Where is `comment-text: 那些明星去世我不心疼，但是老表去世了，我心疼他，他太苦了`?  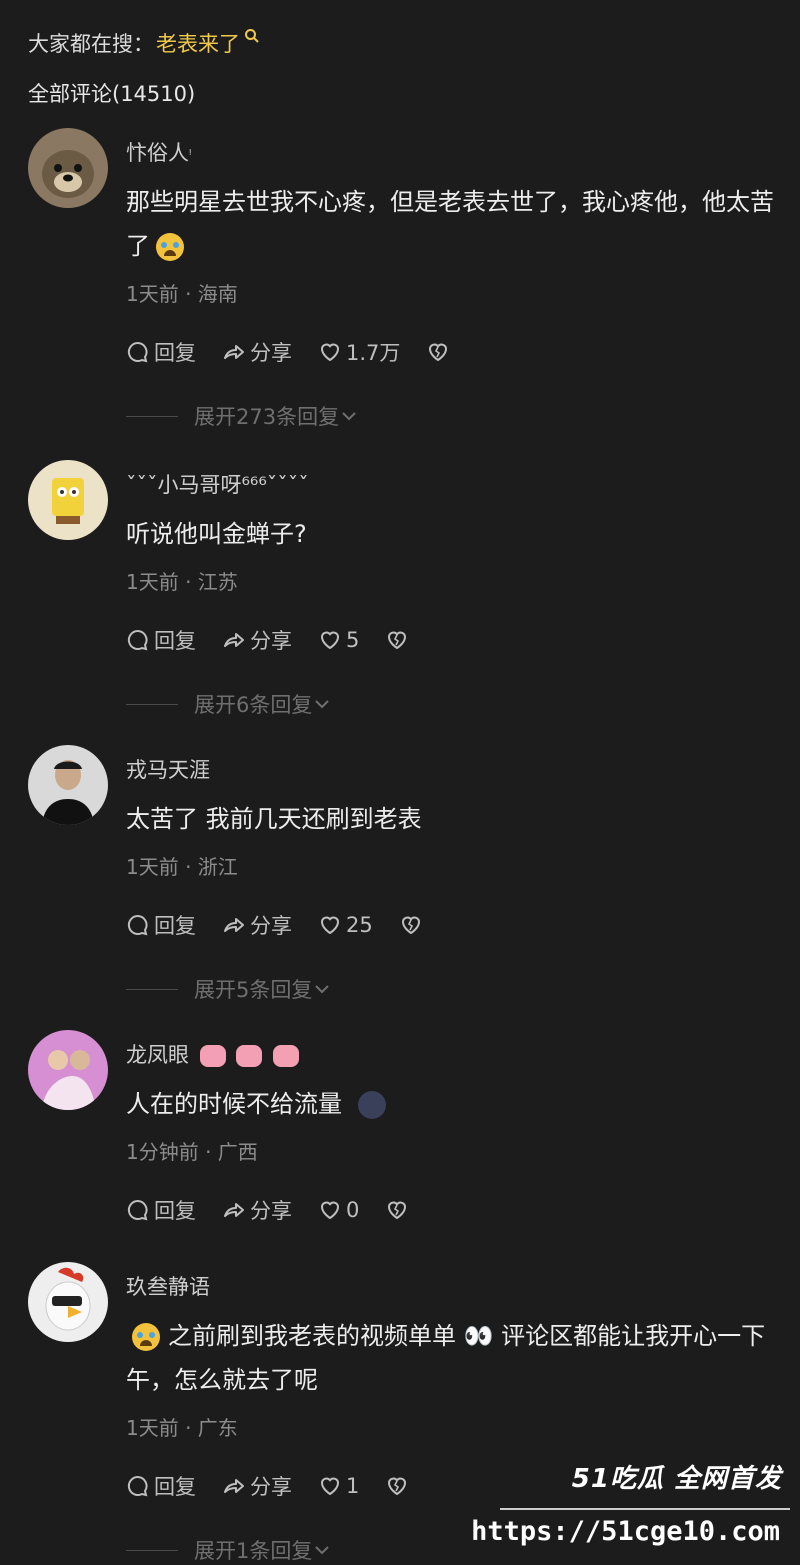 comment-text: 那些明星去世我不心疼，但是老表去世了，我心疼他，他太苦了 is located at coordinates (450, 224).